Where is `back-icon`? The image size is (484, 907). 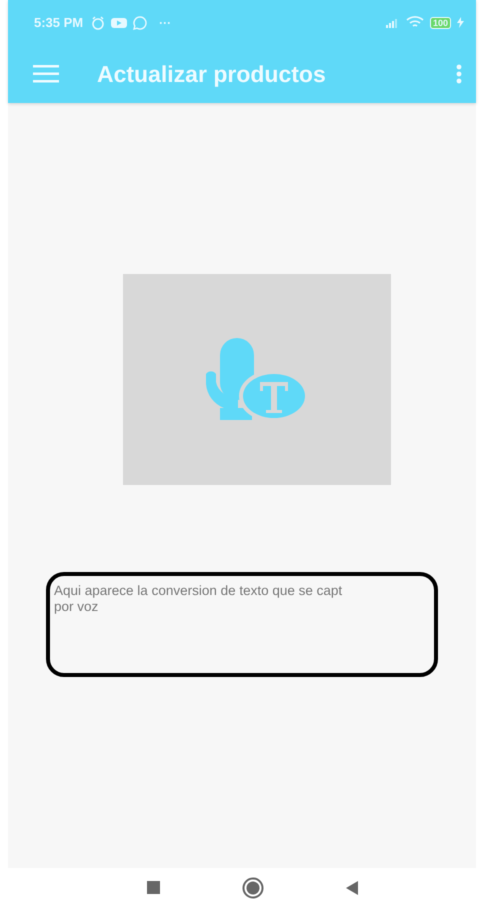
back-icon is located at coordinates (352, 887).